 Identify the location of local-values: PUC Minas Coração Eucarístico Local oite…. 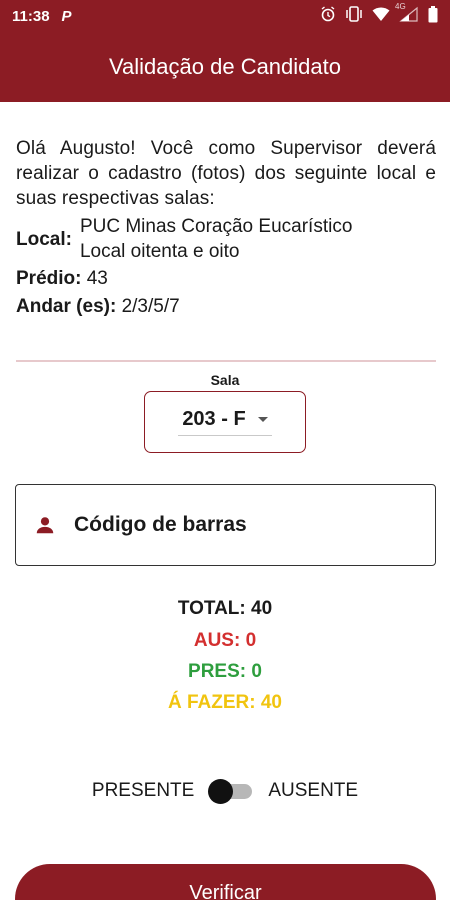
(216, 239).